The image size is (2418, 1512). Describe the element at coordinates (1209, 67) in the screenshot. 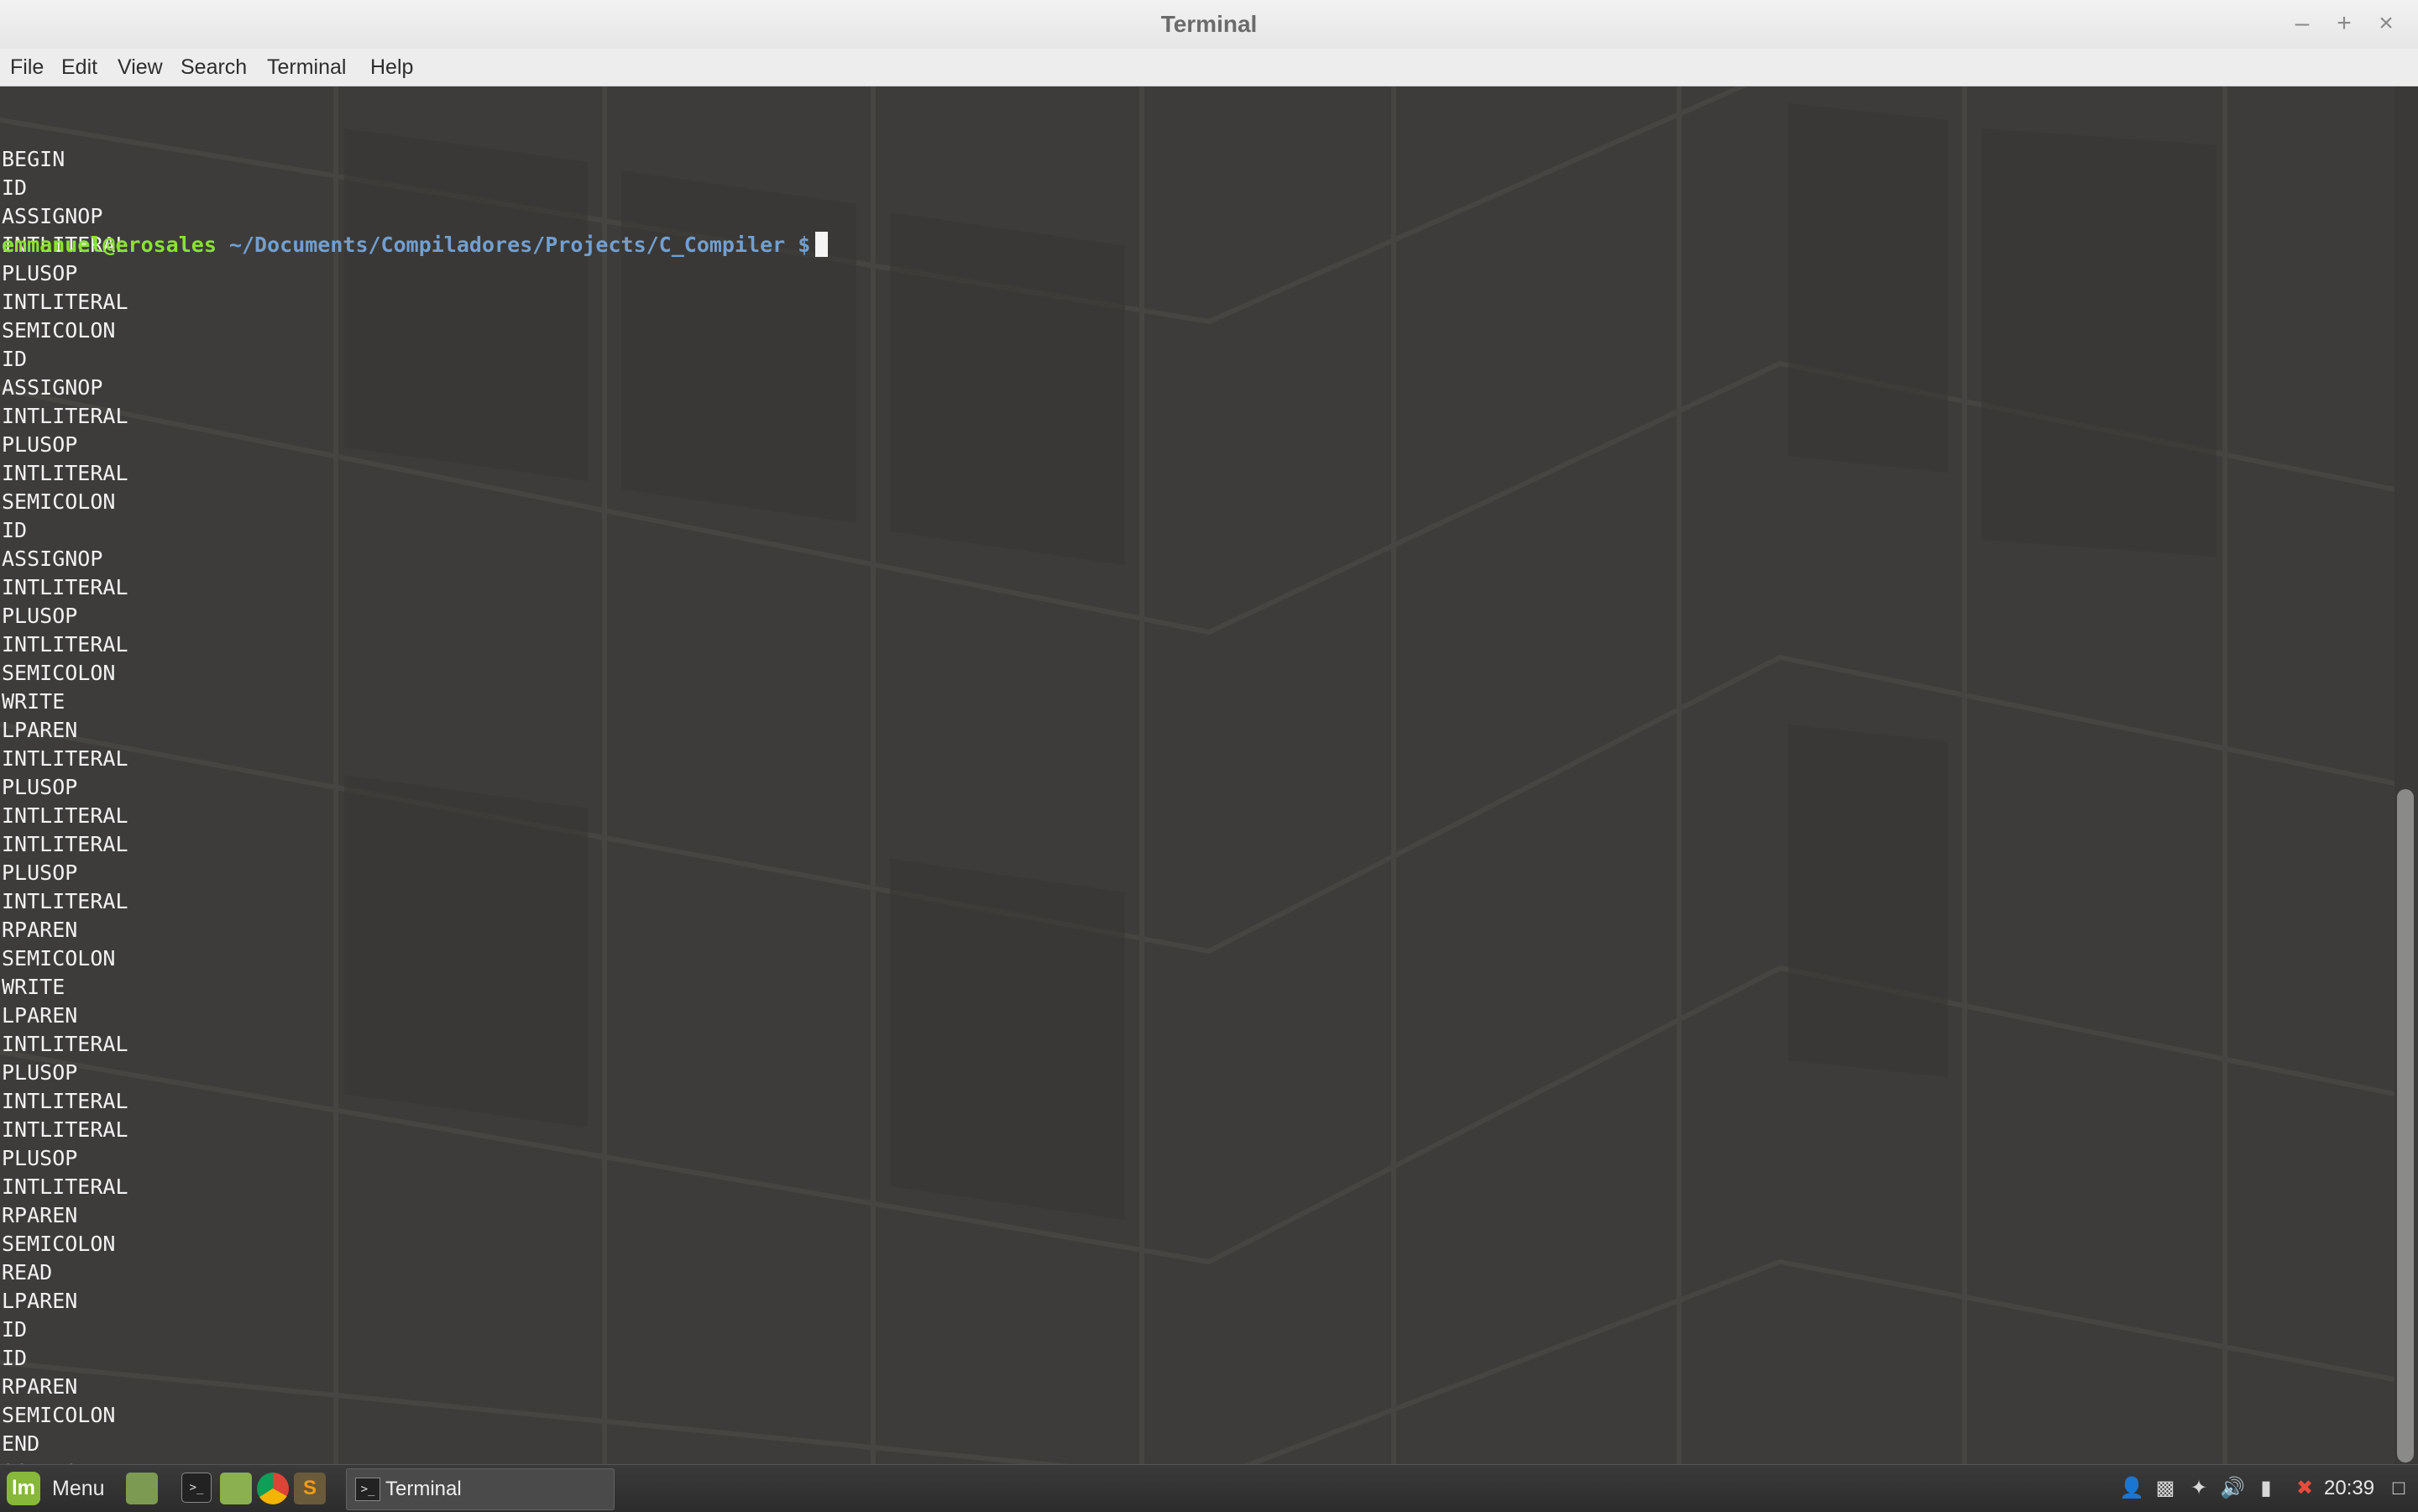

I see `menu-bar: File Edit View Search Terminal Help` at that location.